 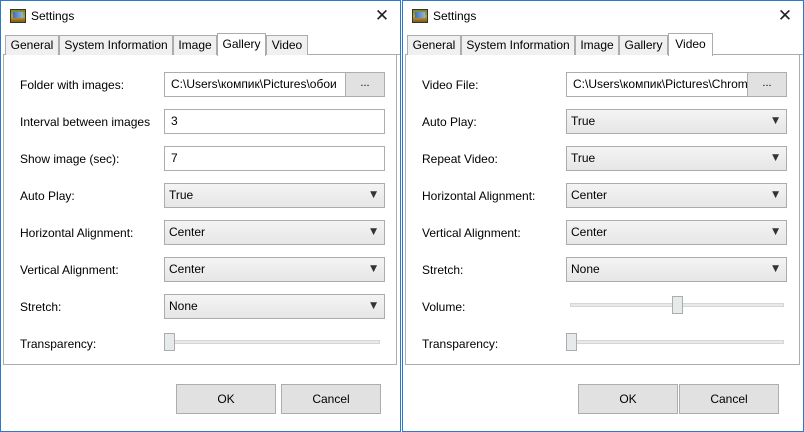 I want to click on repeat-video-value: True, so click(x=583, y=158).